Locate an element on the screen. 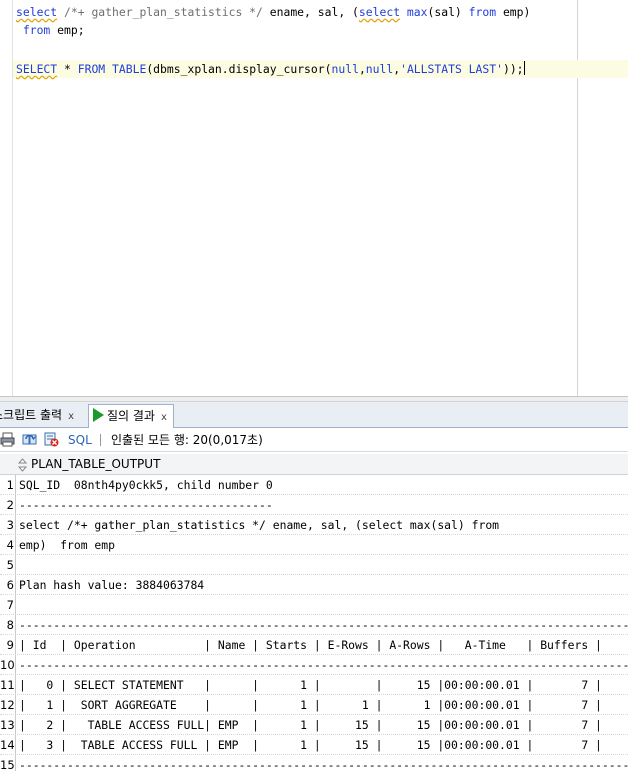 The width and height of the screenshot is (628, 771). table-row: 7 is located at coordinates (314, 605).